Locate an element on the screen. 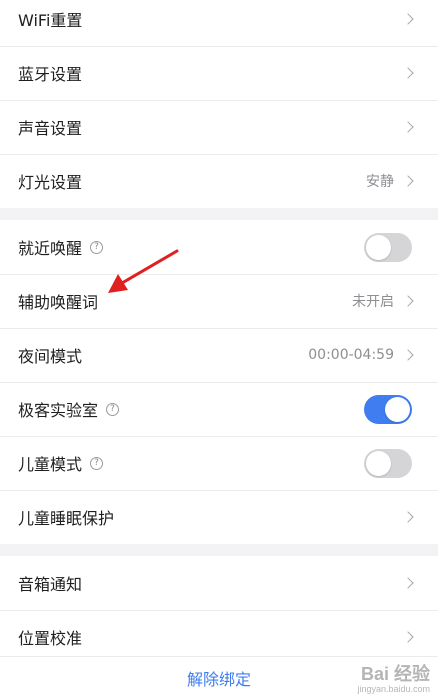 This screenshot has height=698, width=438. bluetooth-settings-item: 蓝牙设置 is located at coordinates (219, 73).